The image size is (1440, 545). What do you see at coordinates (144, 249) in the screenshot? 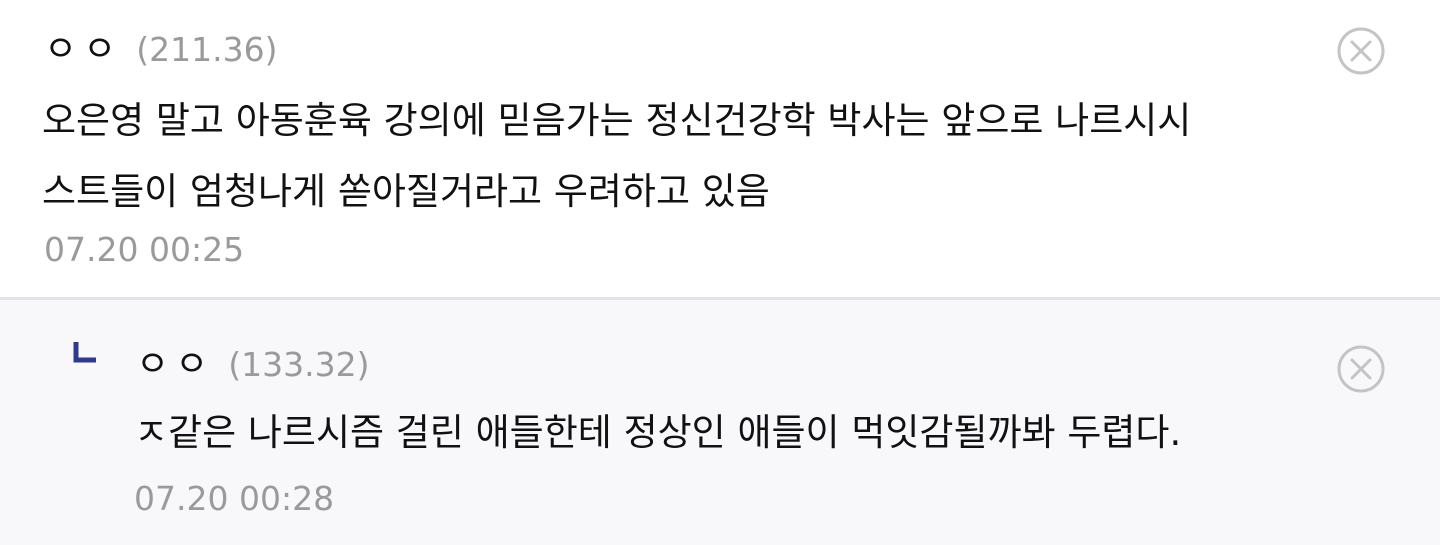
I see `comment-timestamp: 07.20 00:25` at bounding box center [144, 249].